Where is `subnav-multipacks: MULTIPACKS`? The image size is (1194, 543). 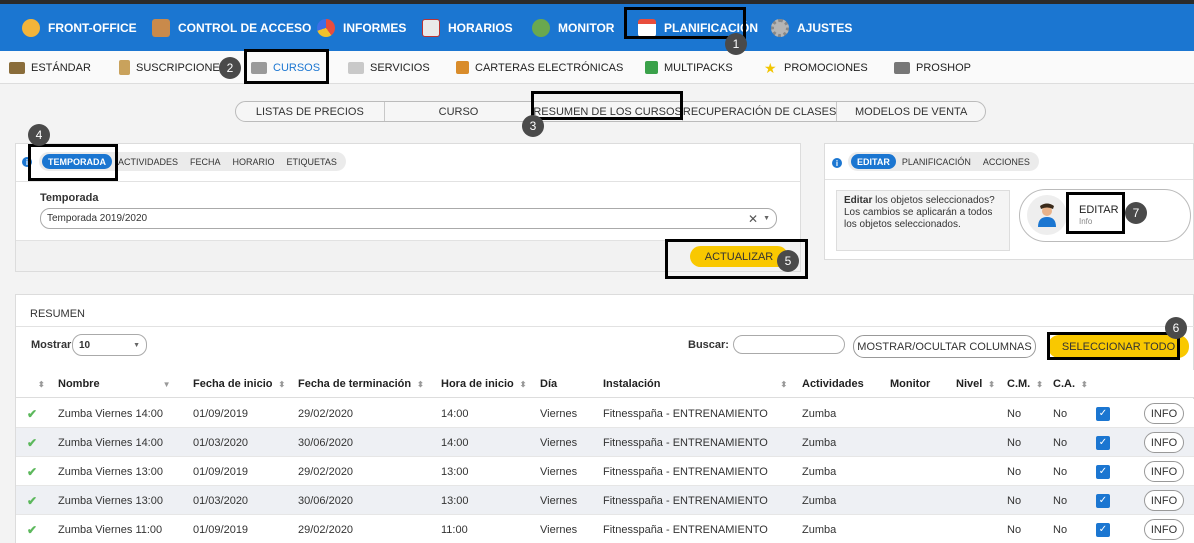
subnav-multipacks: MULTIPACKS is located at coordinates (689, 67).